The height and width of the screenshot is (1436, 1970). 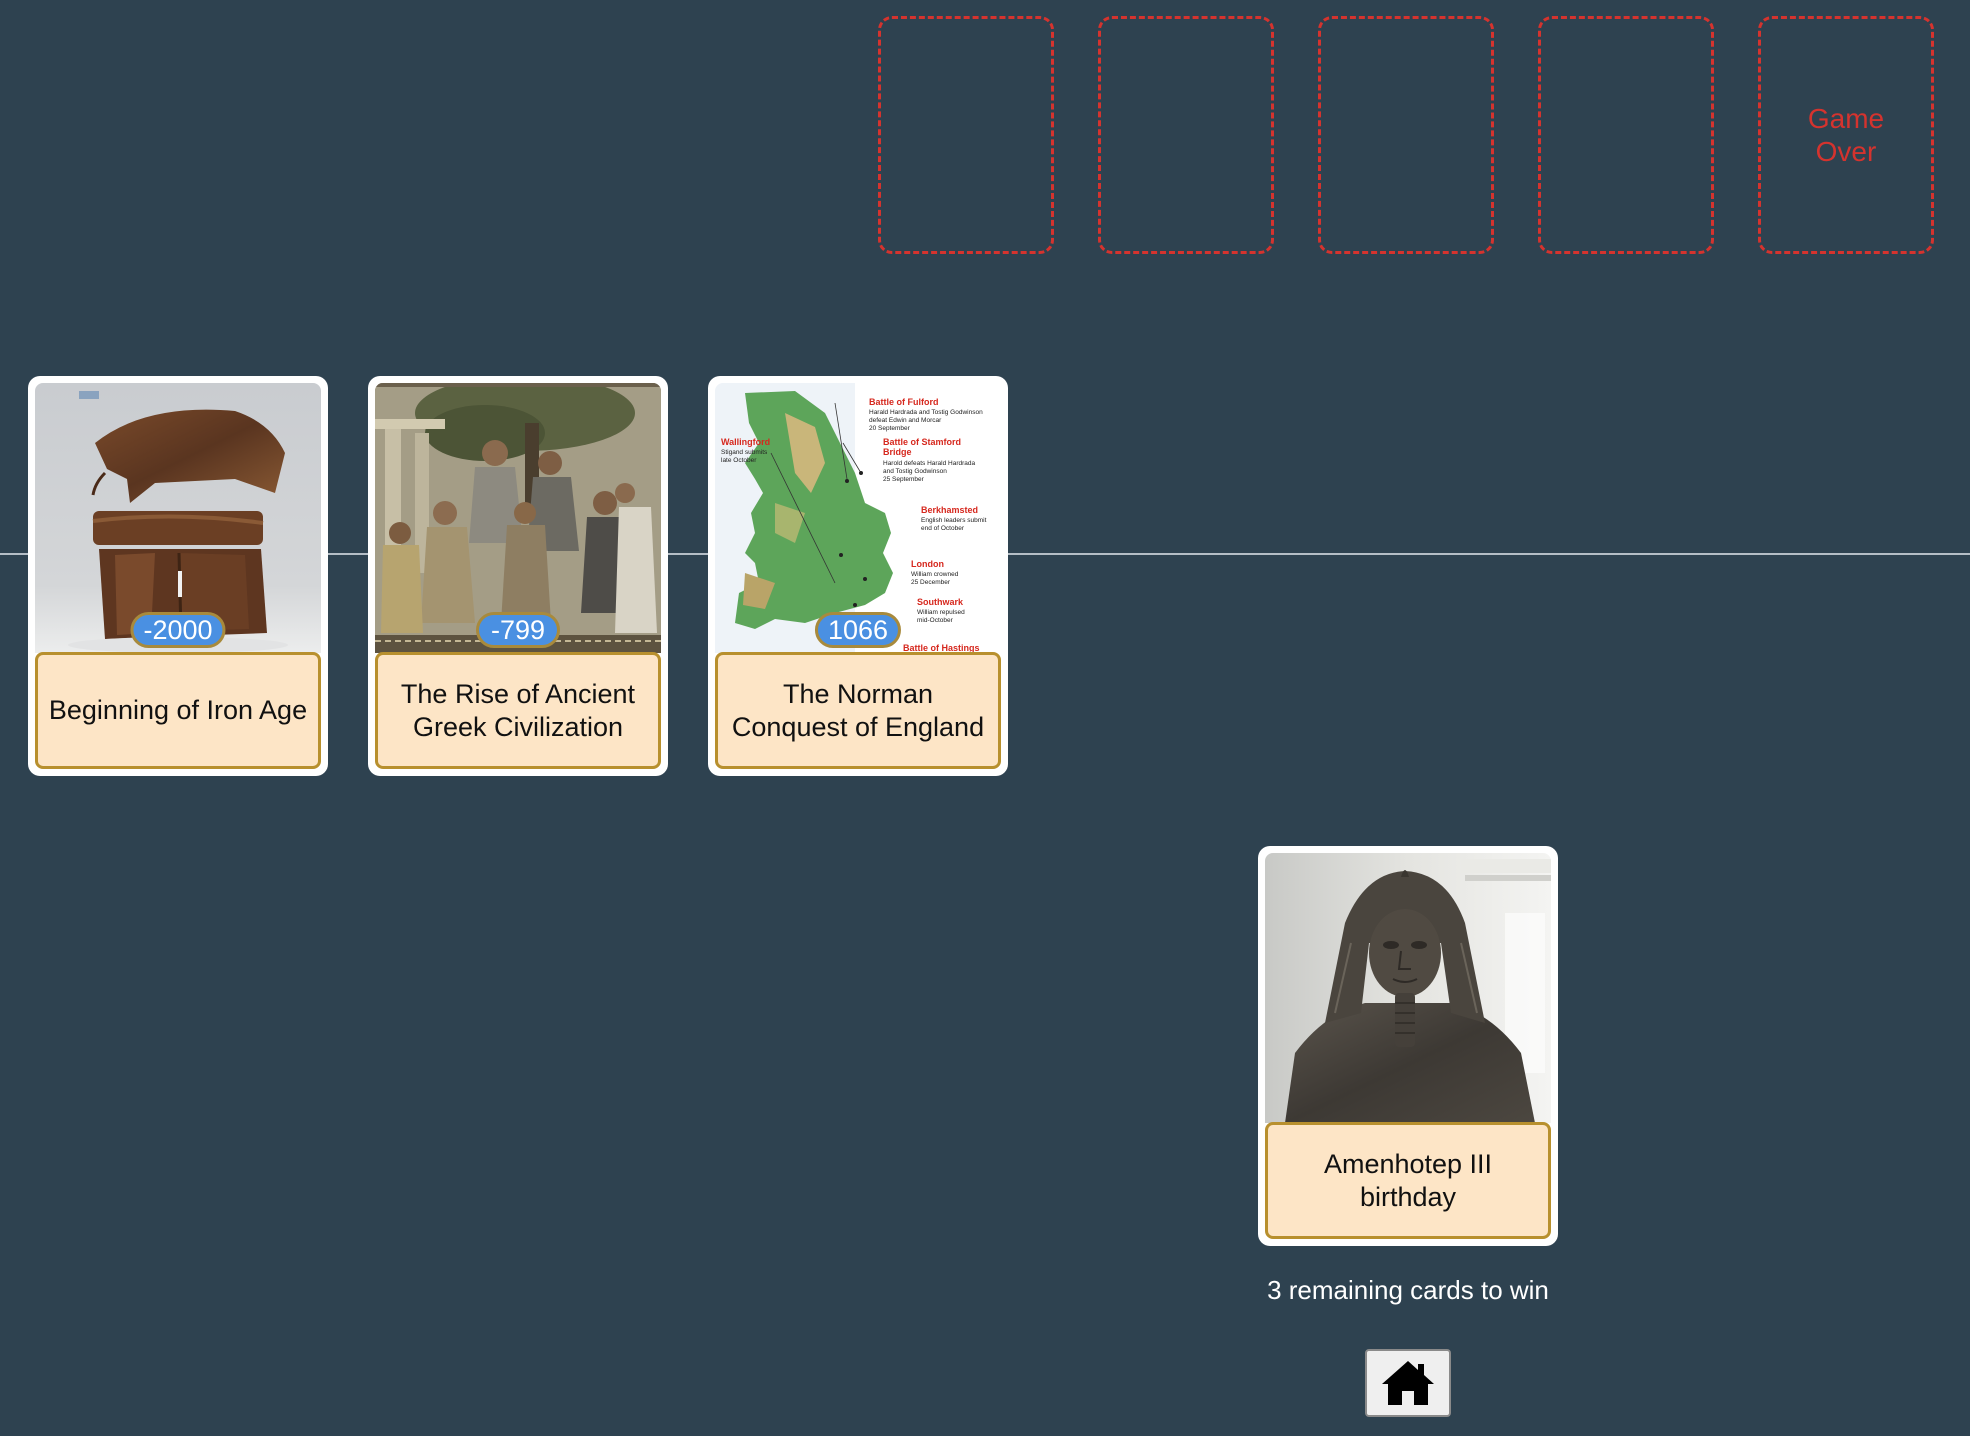 I want to click on map-label: 25 December, so click(x=931, y=582).